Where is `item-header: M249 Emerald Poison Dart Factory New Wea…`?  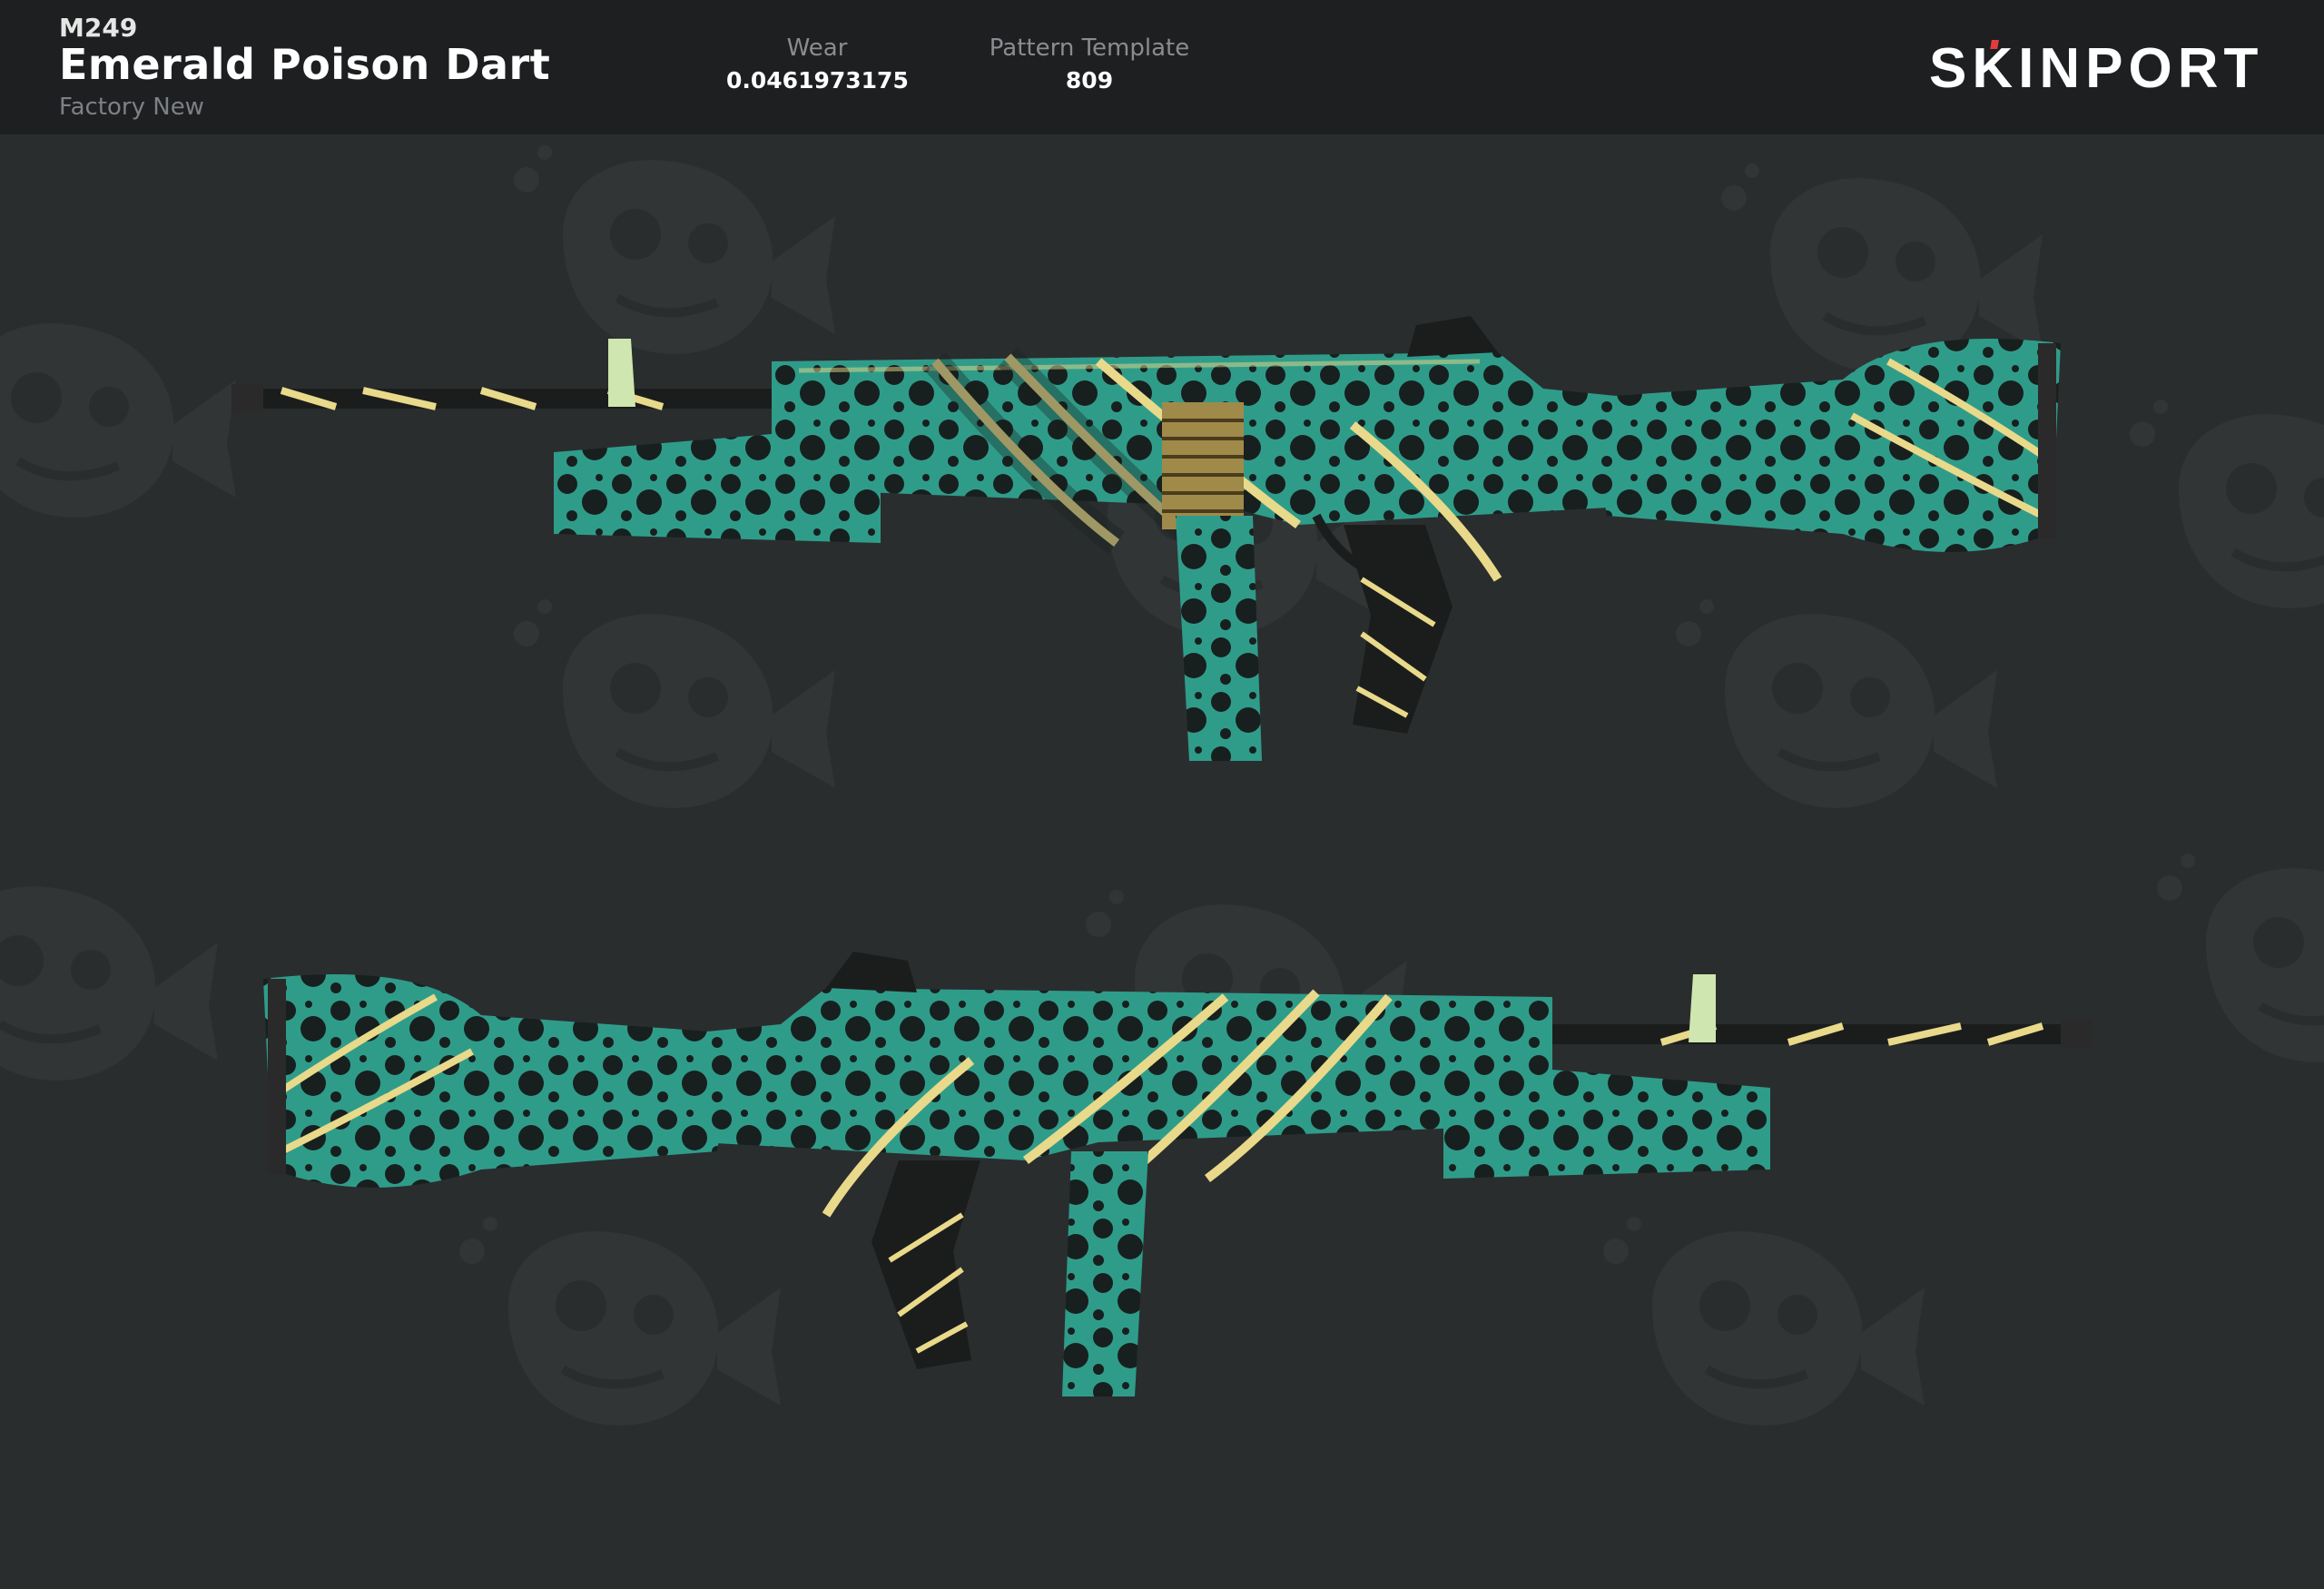 item-header: M249 Emerald Poison Dart Factory New Wea… is located at coordinates (1162, 67).